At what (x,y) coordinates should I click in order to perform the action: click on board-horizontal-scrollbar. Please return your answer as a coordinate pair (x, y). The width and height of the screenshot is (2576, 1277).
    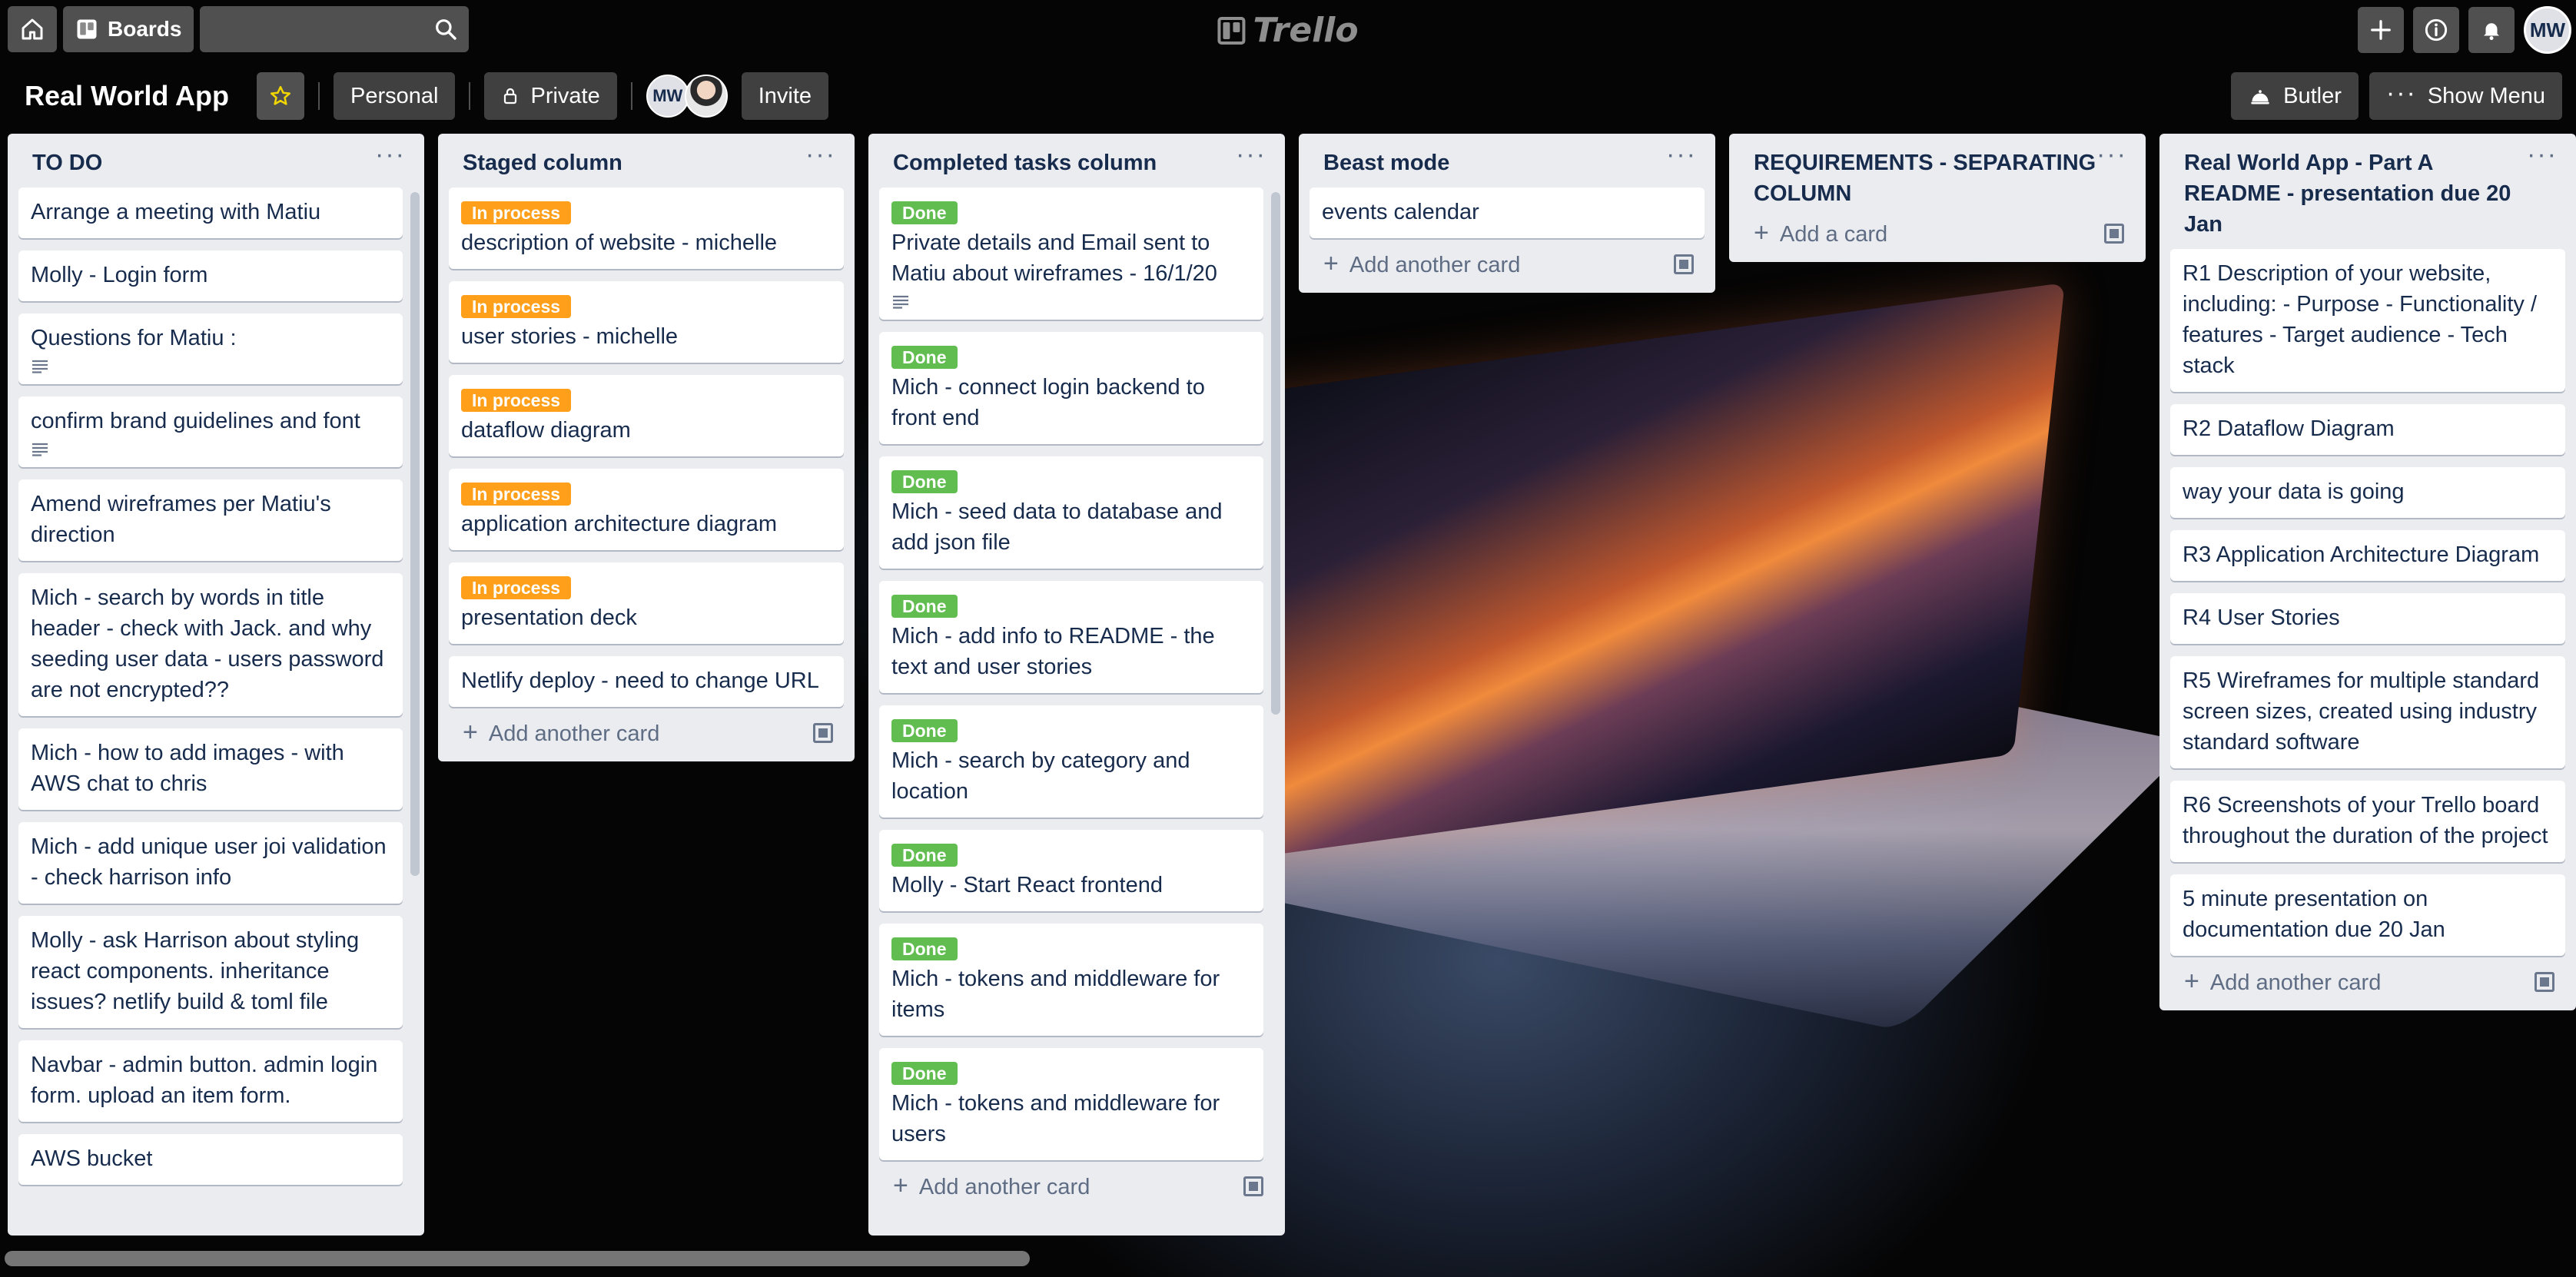
    Looking at the image, I should click on (517, 1258).